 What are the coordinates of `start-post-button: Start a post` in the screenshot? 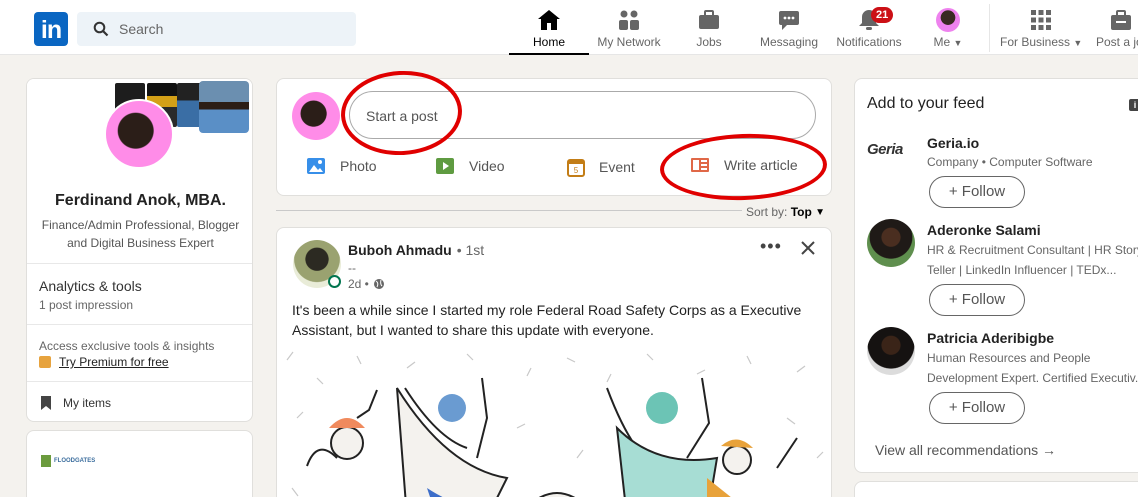 It's located at (582, 115).